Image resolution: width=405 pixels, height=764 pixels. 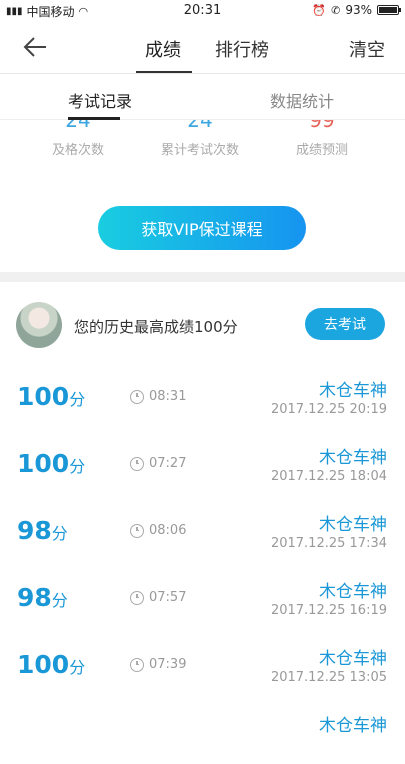 What do you see at coordinates (328, 610) in the screenshot?
I see `record-date: 2017.12.25 16:19` at bounding box center [328, 610].